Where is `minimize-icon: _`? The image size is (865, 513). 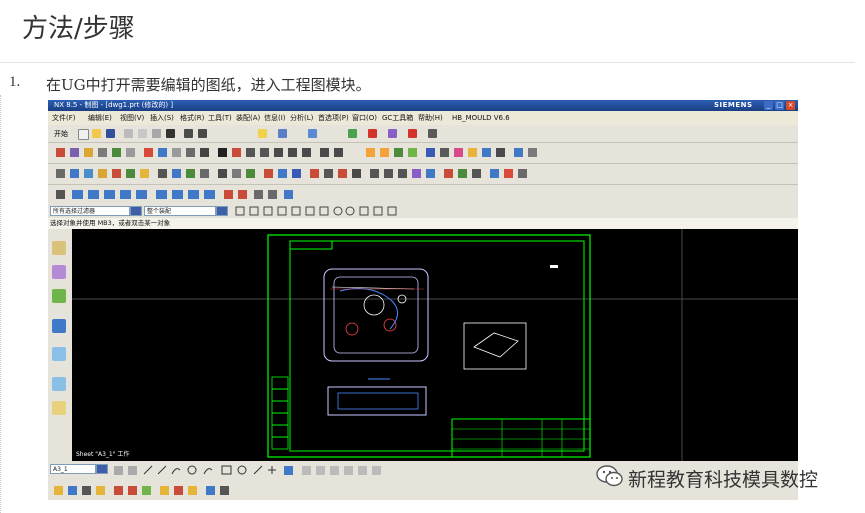 minimize-icon: _ is located at coordinates (768, 105).